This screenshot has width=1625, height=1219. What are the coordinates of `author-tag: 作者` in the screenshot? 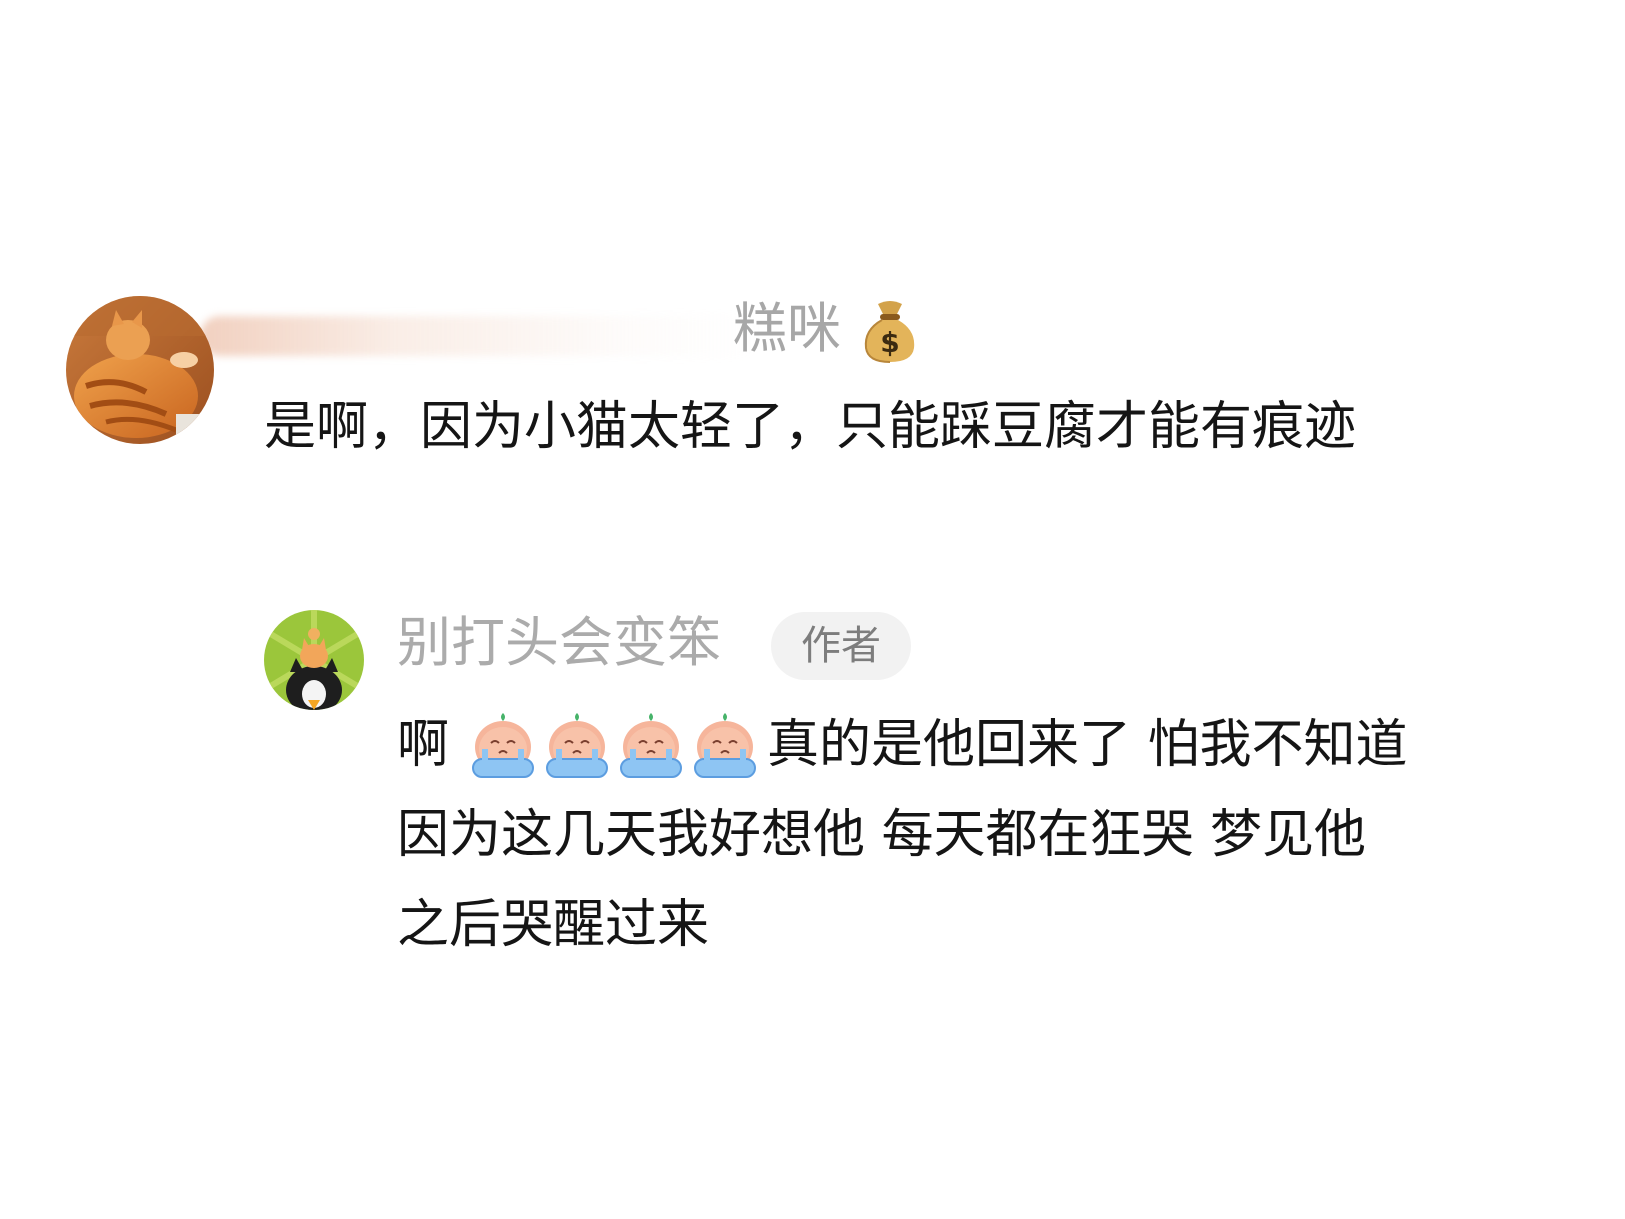 It's located at (841, 646).